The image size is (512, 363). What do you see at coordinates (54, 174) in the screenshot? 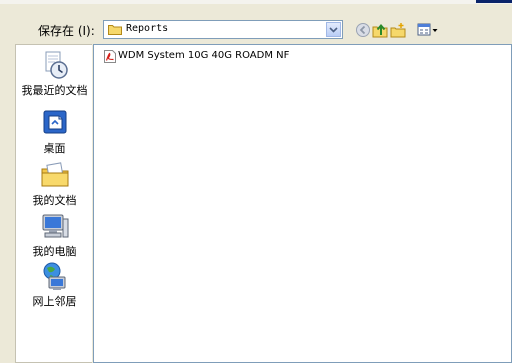
I see `my-documents-icon` at bounding box center [54, 174].